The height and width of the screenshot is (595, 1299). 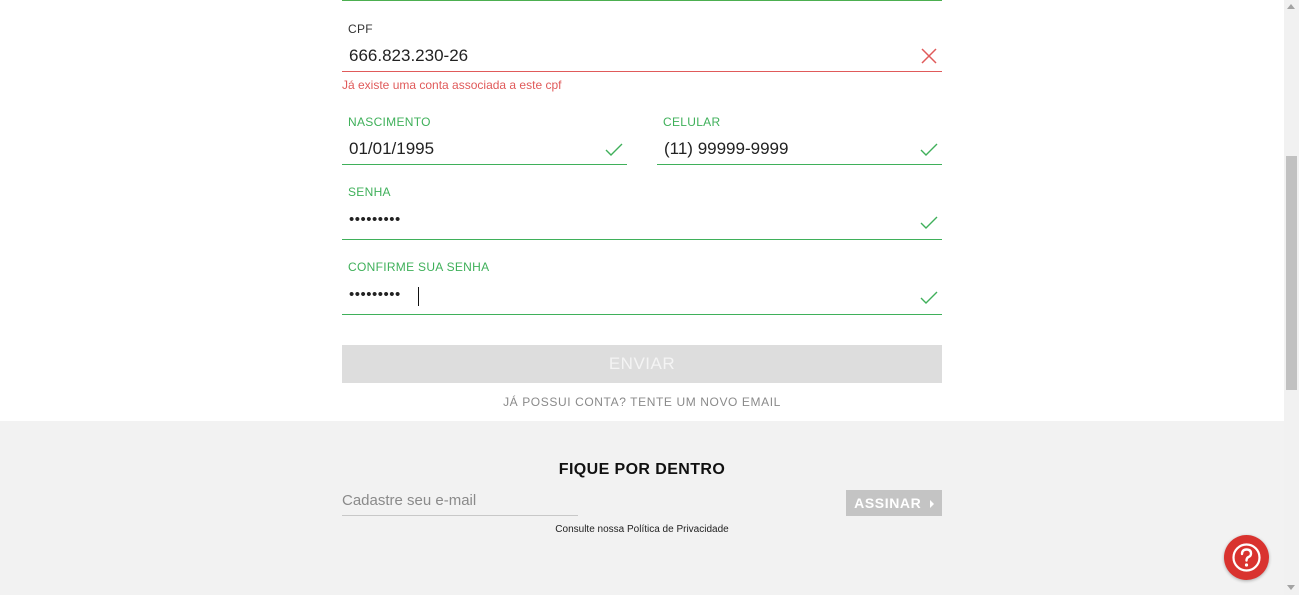 I want to click on submit-button: ENVIAR, so click(x=642, y=364).